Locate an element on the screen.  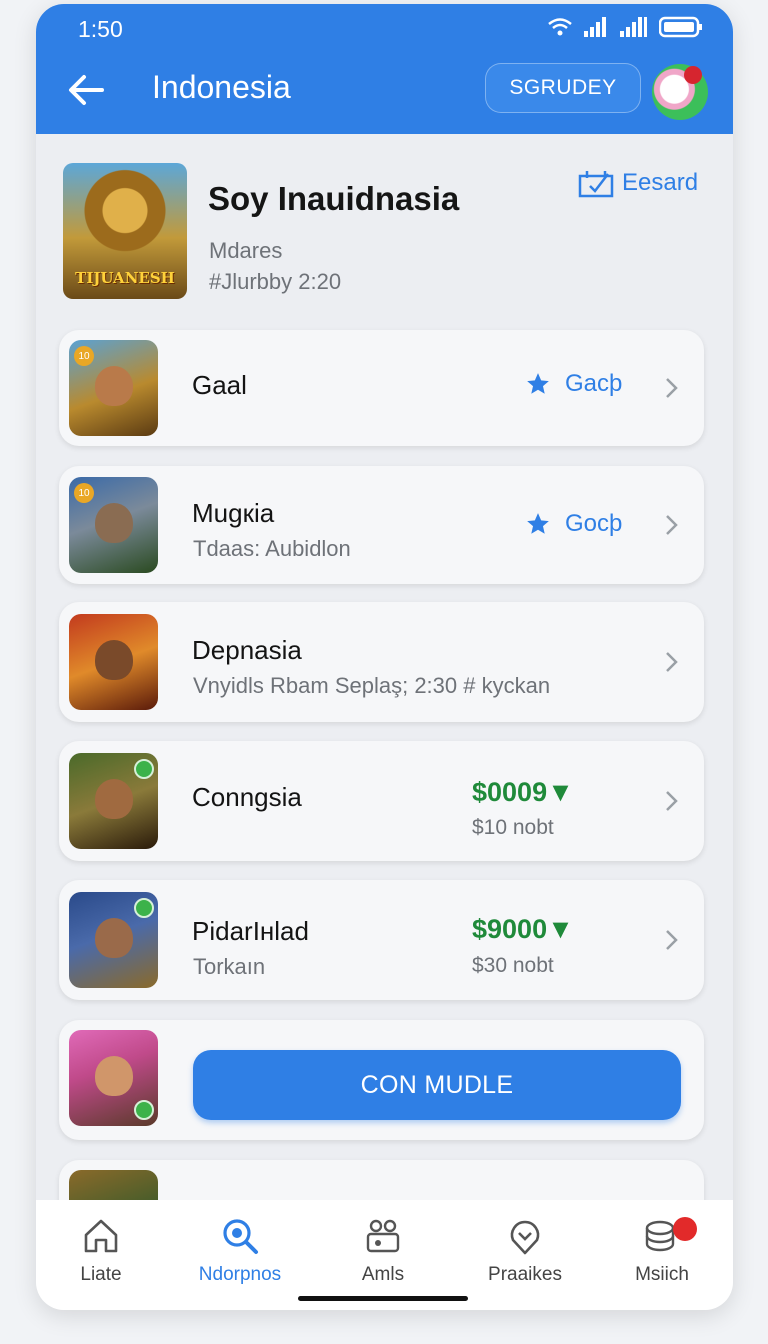
price-note: $10 nobt is located at coordinates (513, 827).